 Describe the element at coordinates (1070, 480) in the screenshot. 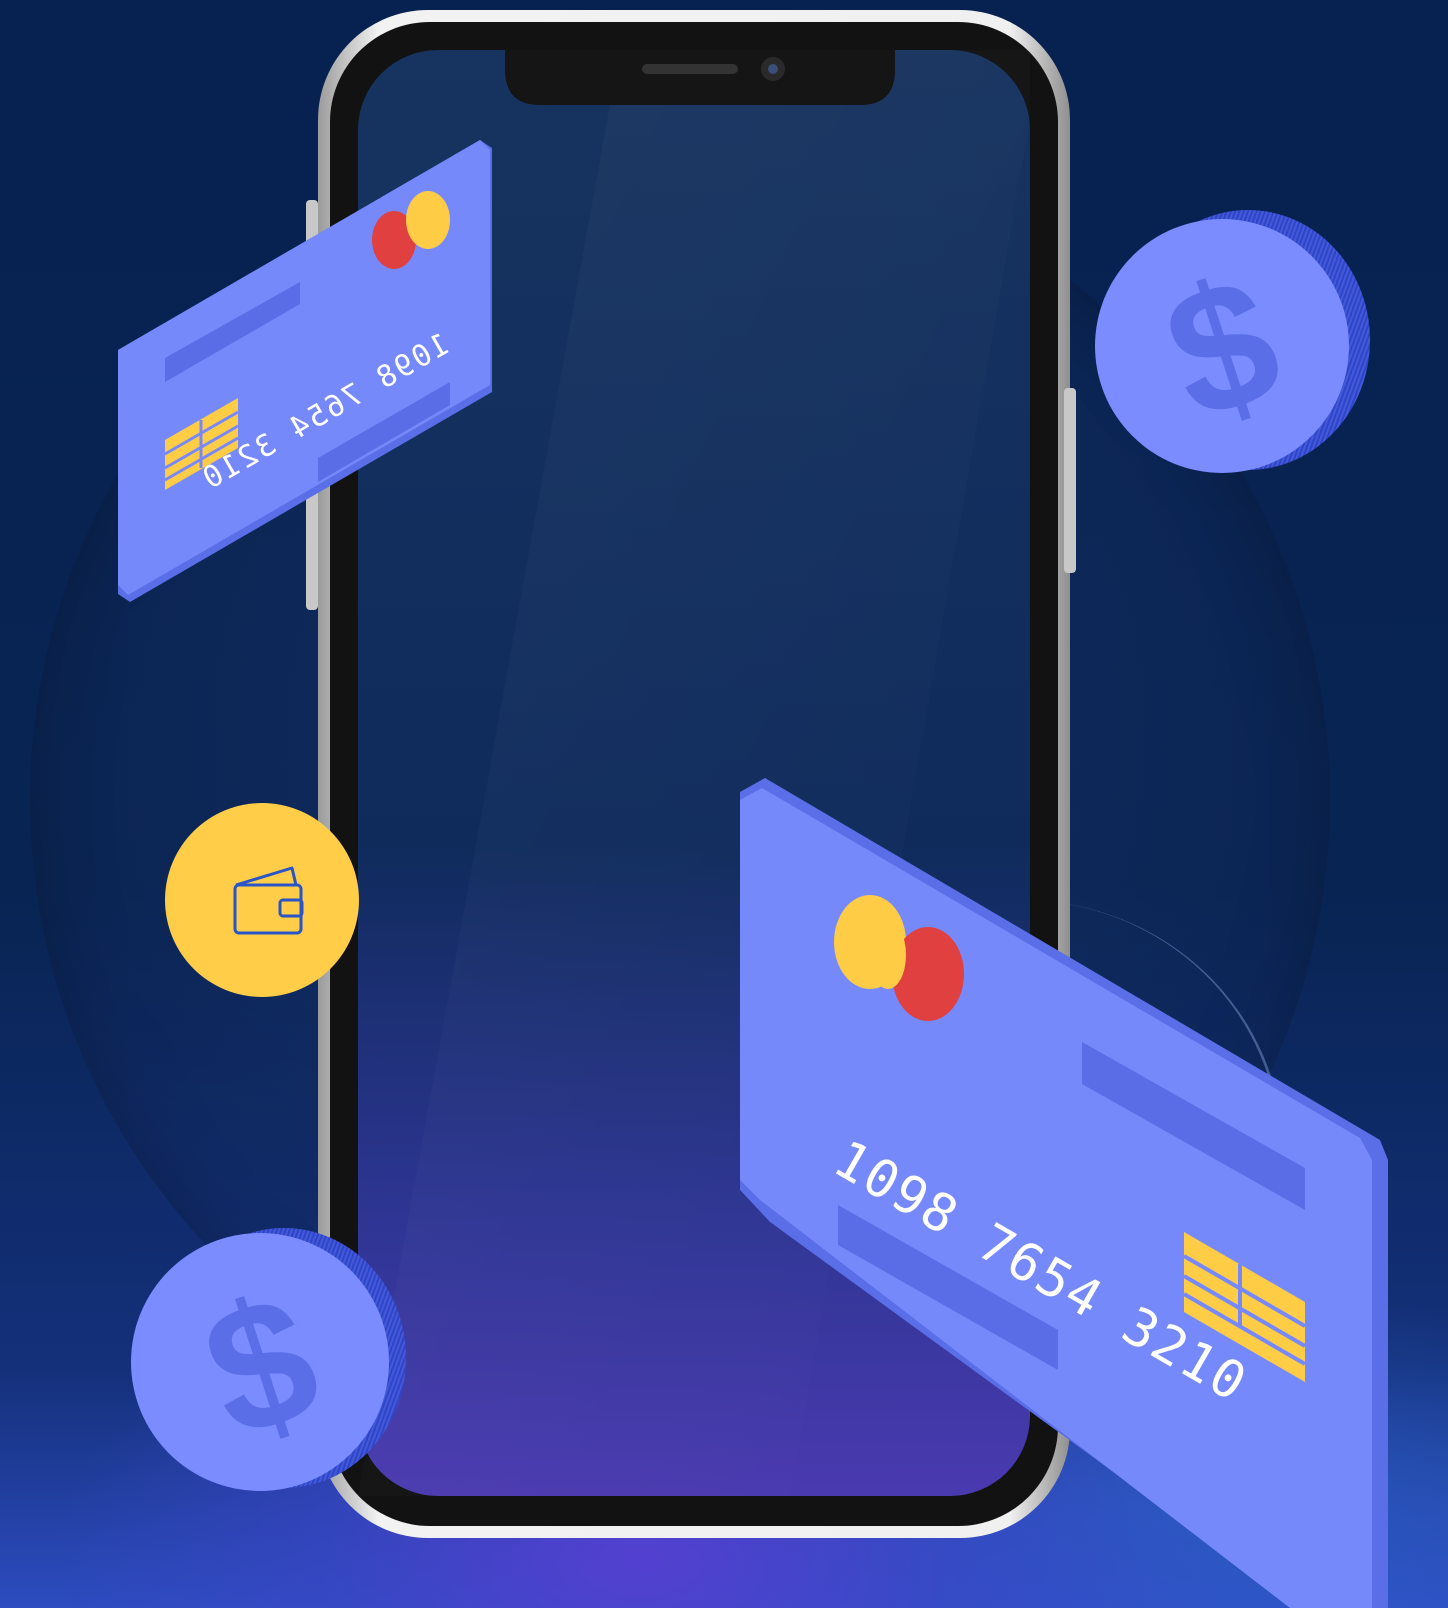

I see `side-button` at that location.